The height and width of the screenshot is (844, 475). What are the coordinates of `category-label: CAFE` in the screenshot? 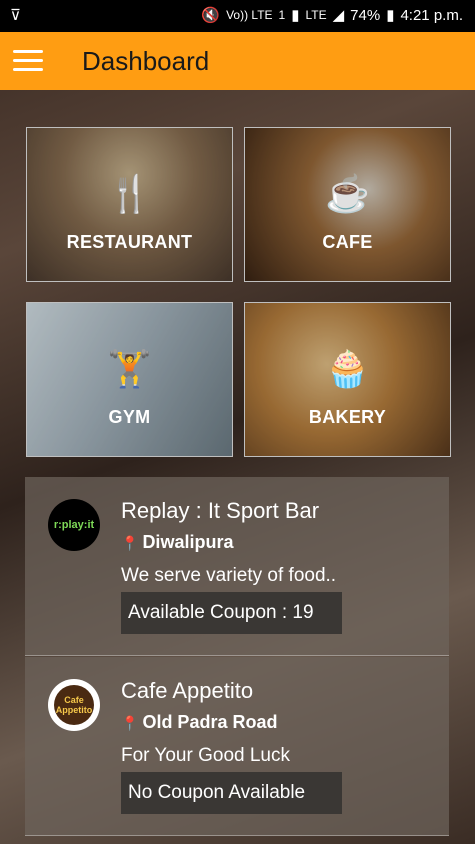 It's located at (347, 242).